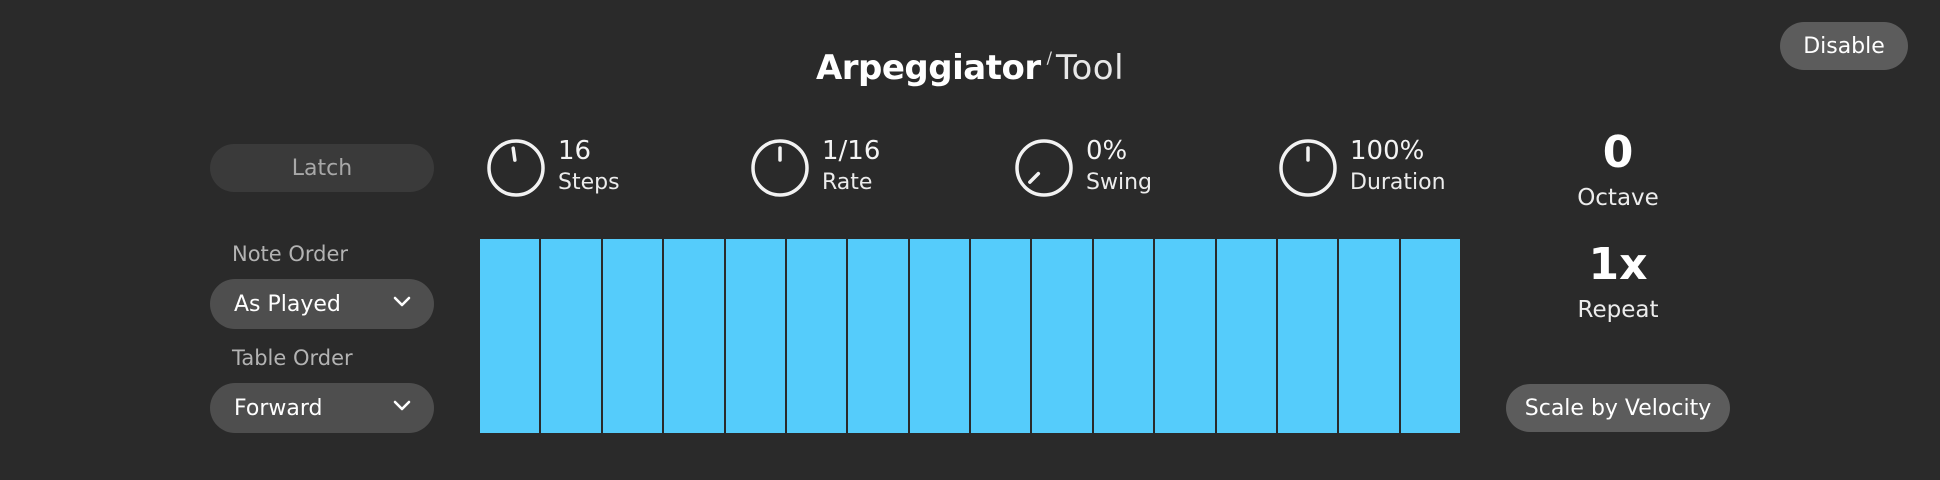  Describe the element at coordinates (292, 358) in the screenshot. I see `table-order-label: Table Order` at that location.